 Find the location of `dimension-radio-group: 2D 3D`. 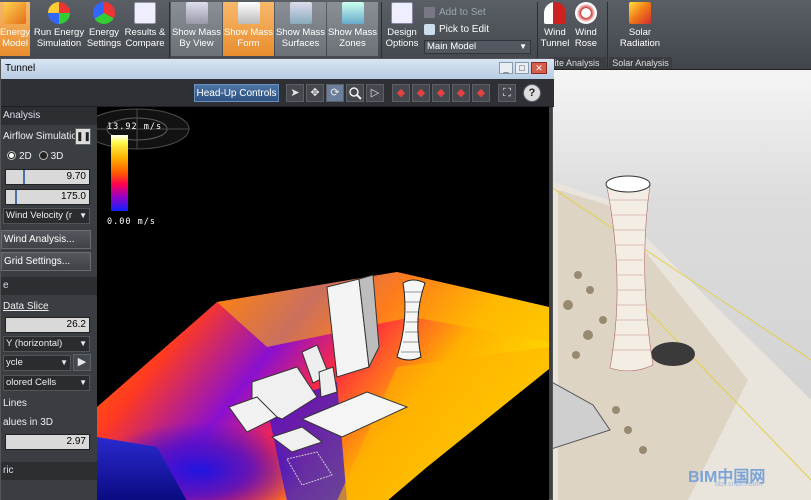

dimension-radio-group: 2D 3D is located at coordinates (49, 157).